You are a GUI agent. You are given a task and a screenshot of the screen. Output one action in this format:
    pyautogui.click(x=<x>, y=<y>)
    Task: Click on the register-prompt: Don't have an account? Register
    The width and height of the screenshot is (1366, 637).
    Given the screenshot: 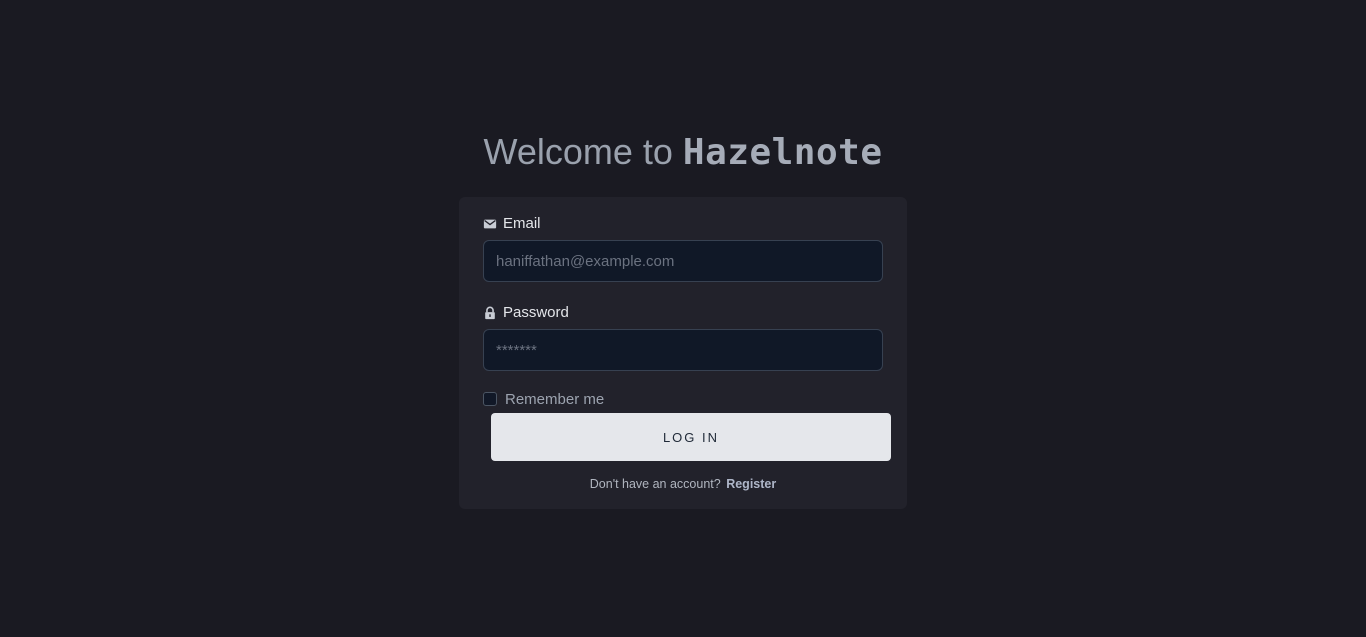 What is the action you would take?
    pyautogui.click(x=683, y=484)
    